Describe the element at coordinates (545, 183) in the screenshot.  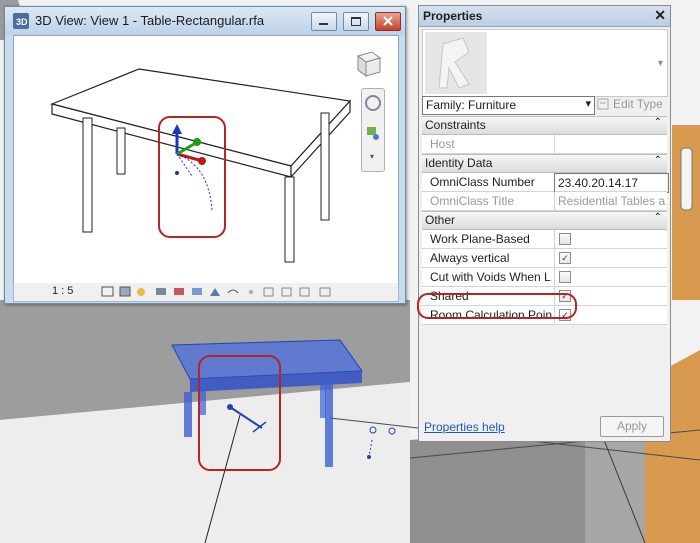
I see `row-omniclass-number: OmniClass Number 23.40.20.14.17` at that location.